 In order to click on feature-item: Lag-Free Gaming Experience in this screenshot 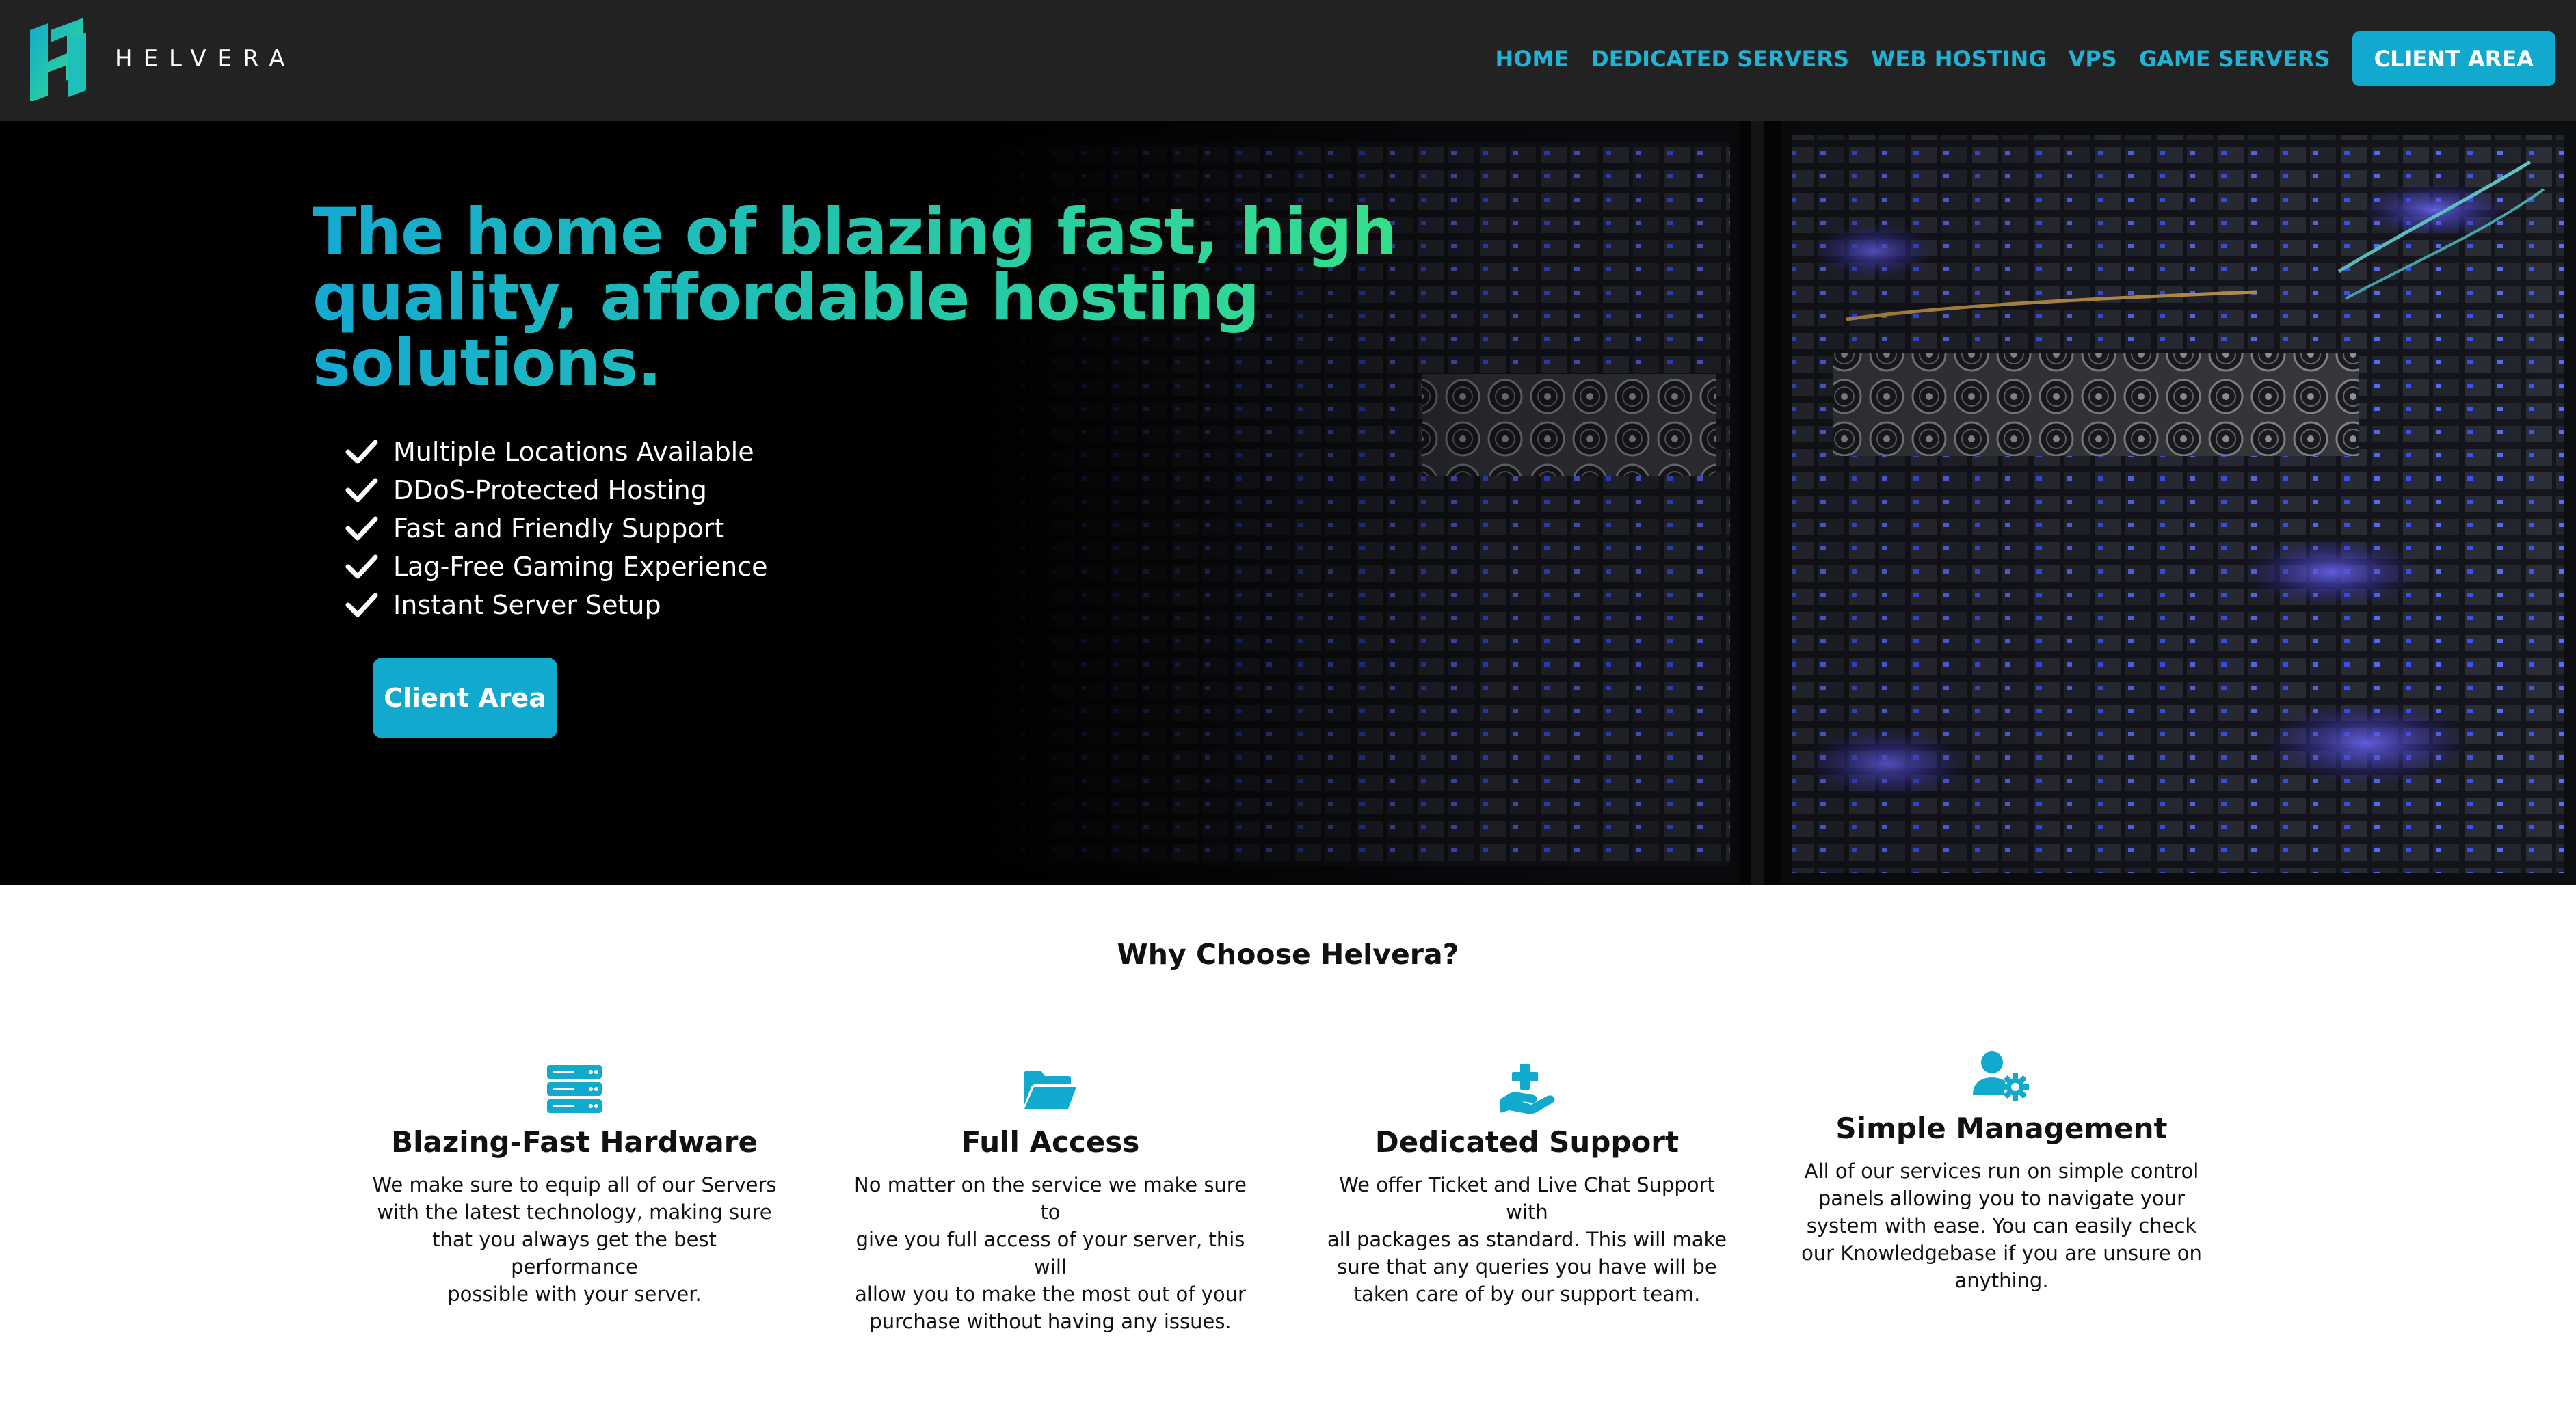, I will do `click(556, 567)`.